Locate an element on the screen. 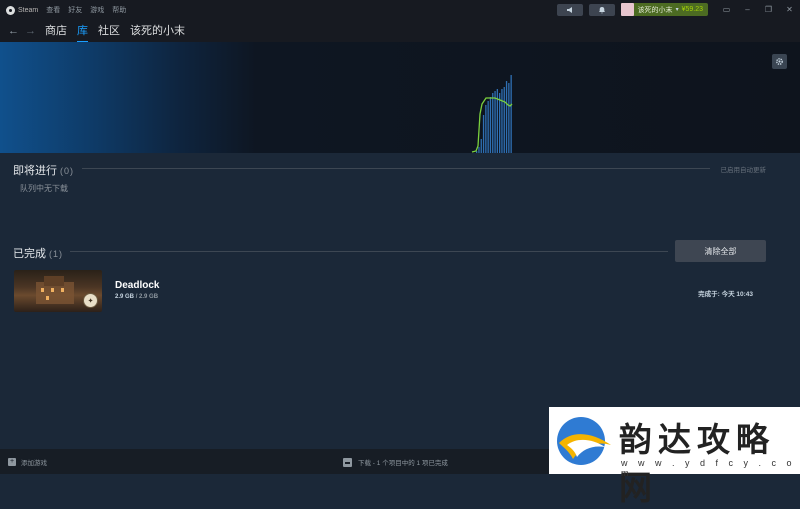 The image size is (800, 509). watermark-url: w w w . y d f c y . c o m is located at coordinates (708, 468).